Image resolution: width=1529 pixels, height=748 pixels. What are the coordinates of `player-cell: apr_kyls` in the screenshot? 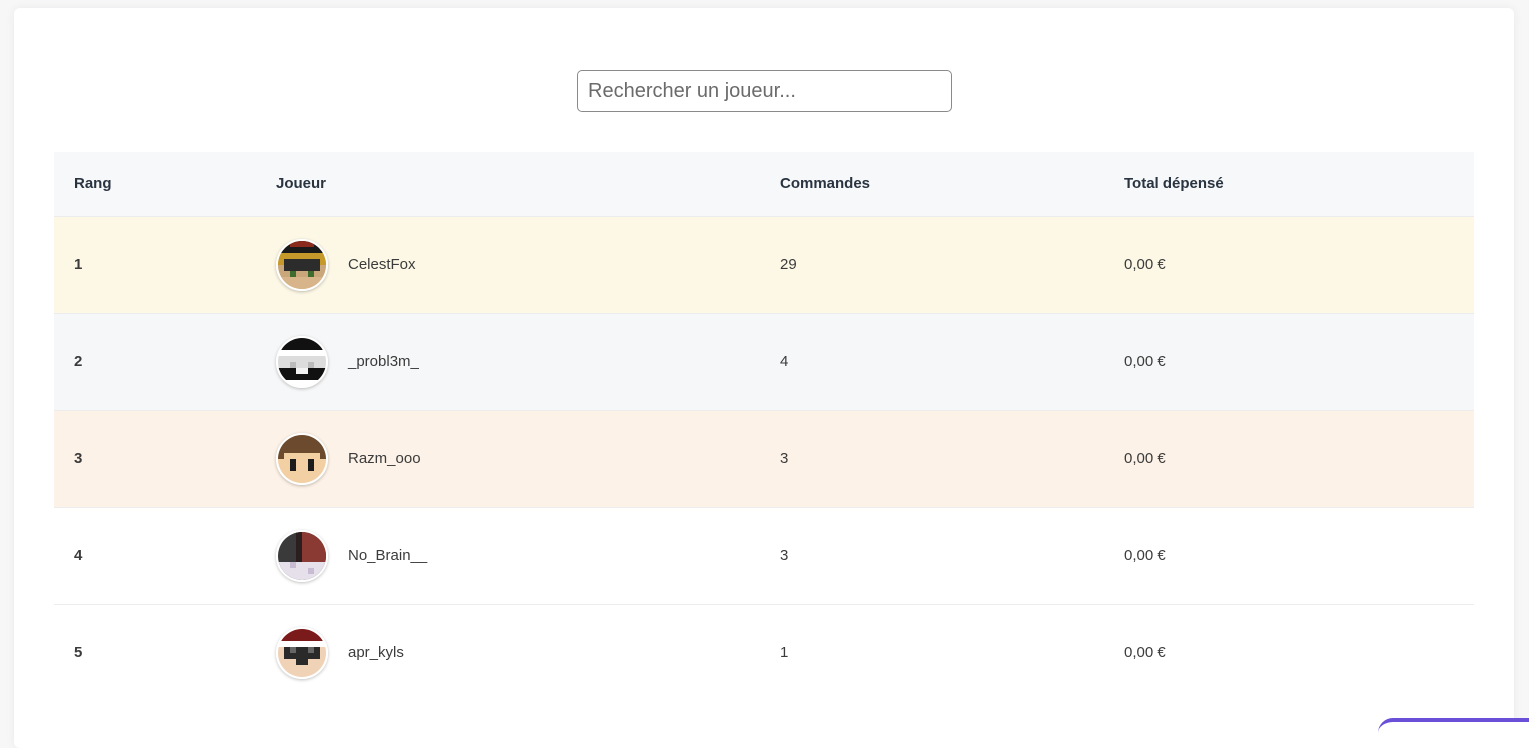 It's located at (508, 652).